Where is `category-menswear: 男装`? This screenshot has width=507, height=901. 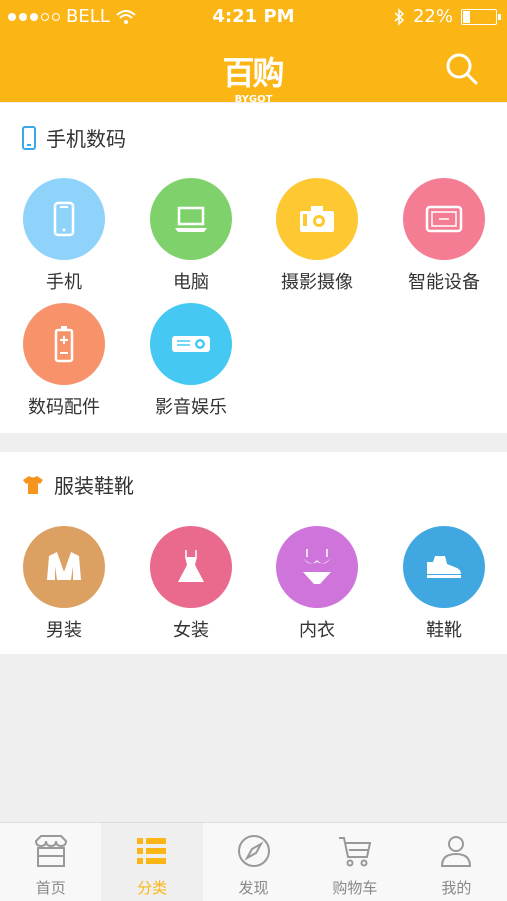 category-menswear: 男装 is located at coordinates (64, 584).